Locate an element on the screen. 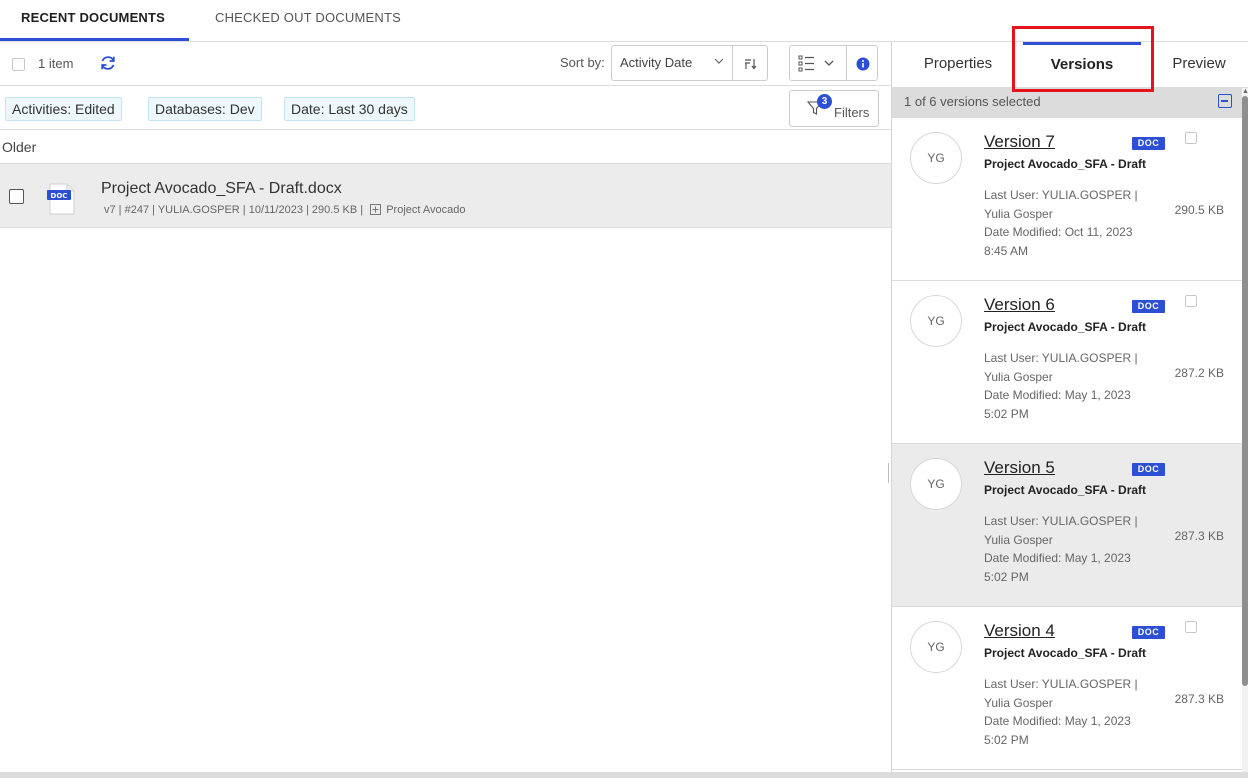 This screenshot has height=778, width=1248. info-button is located at coordinates (862, 63).